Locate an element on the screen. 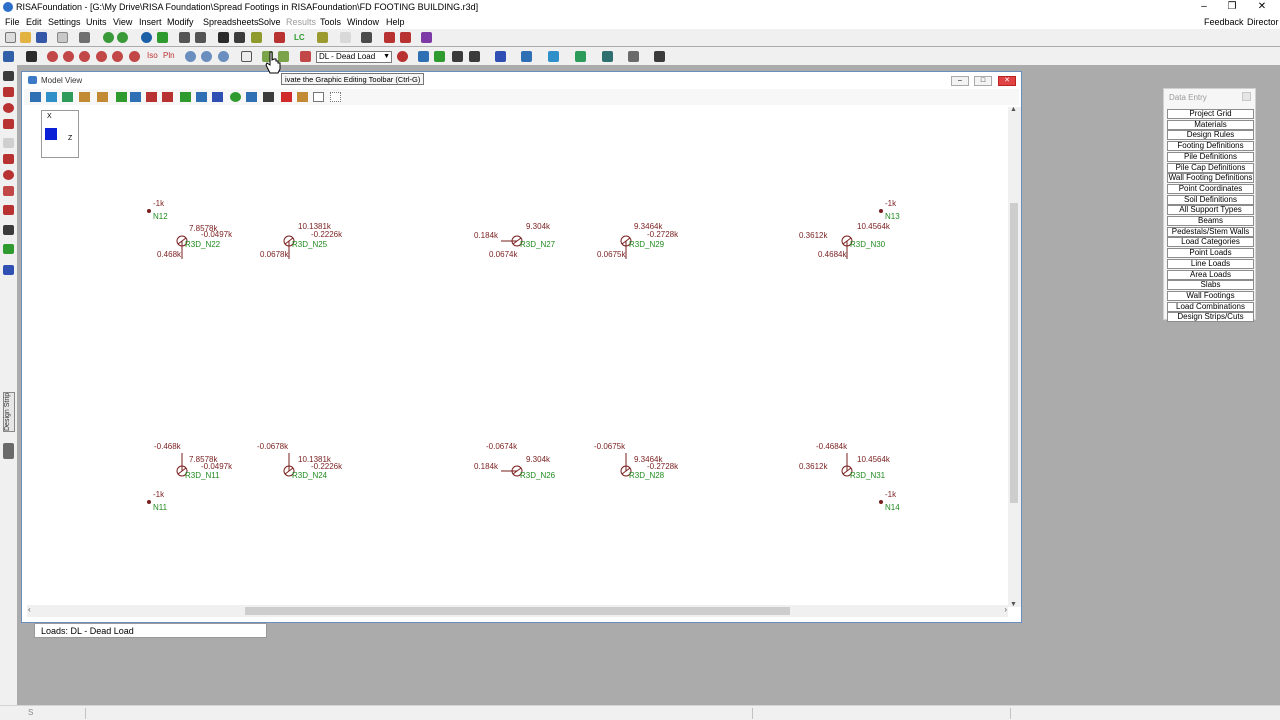  graphic-toolbar-toggle-icon is located at coordinates (8, 56).